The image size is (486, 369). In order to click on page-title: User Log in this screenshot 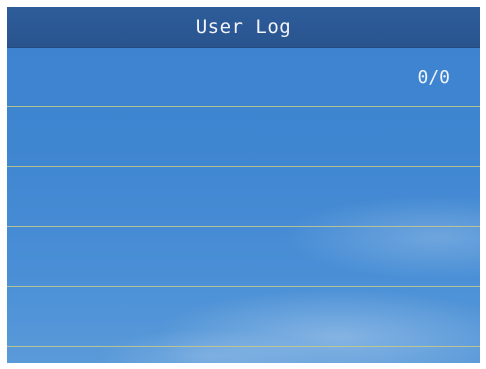, I will do `click(243, 27)`.